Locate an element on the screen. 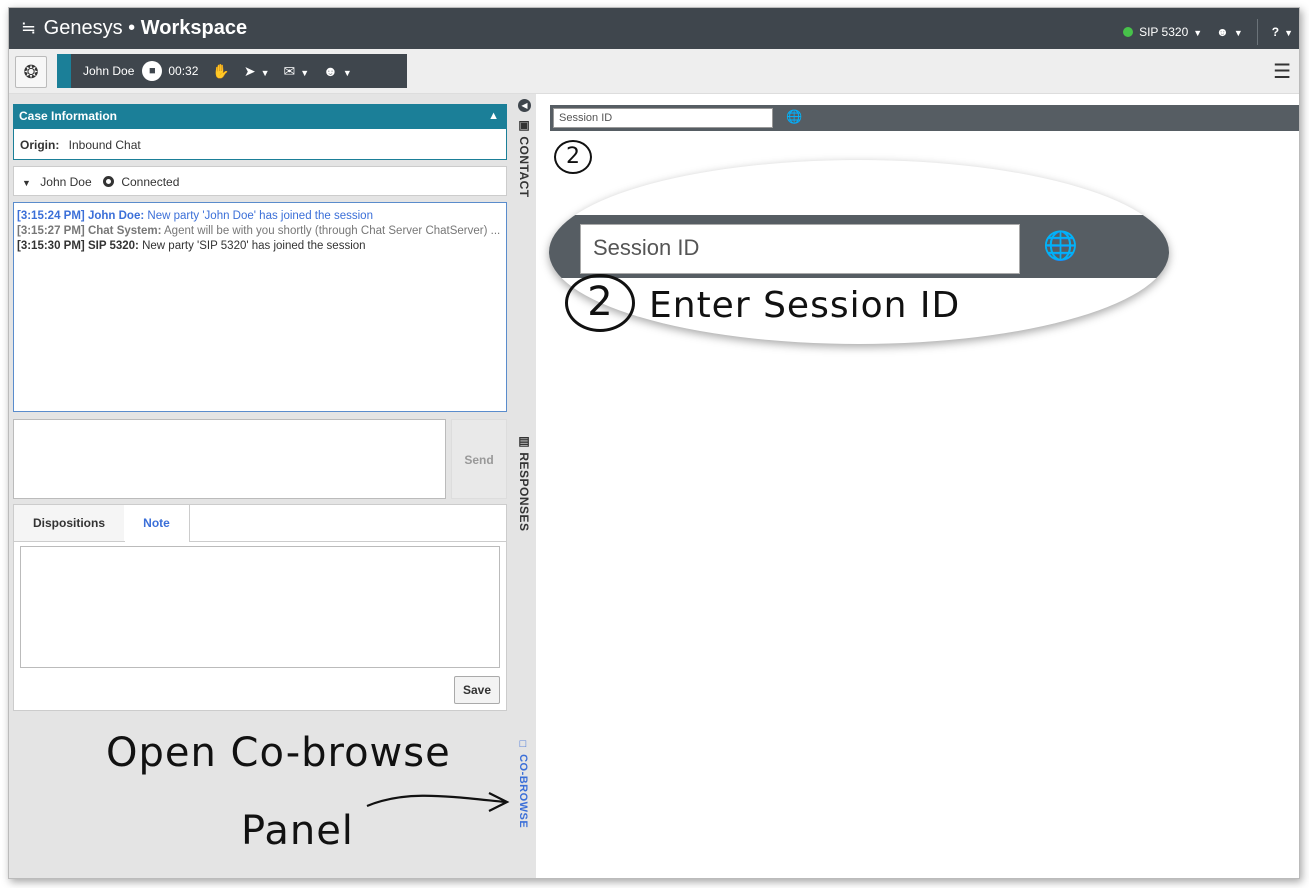 The height and width of the screenshot is (888, 1309). cobrowse-side-tab-label: CO-BROWSE is located at coordinates (523, 791).